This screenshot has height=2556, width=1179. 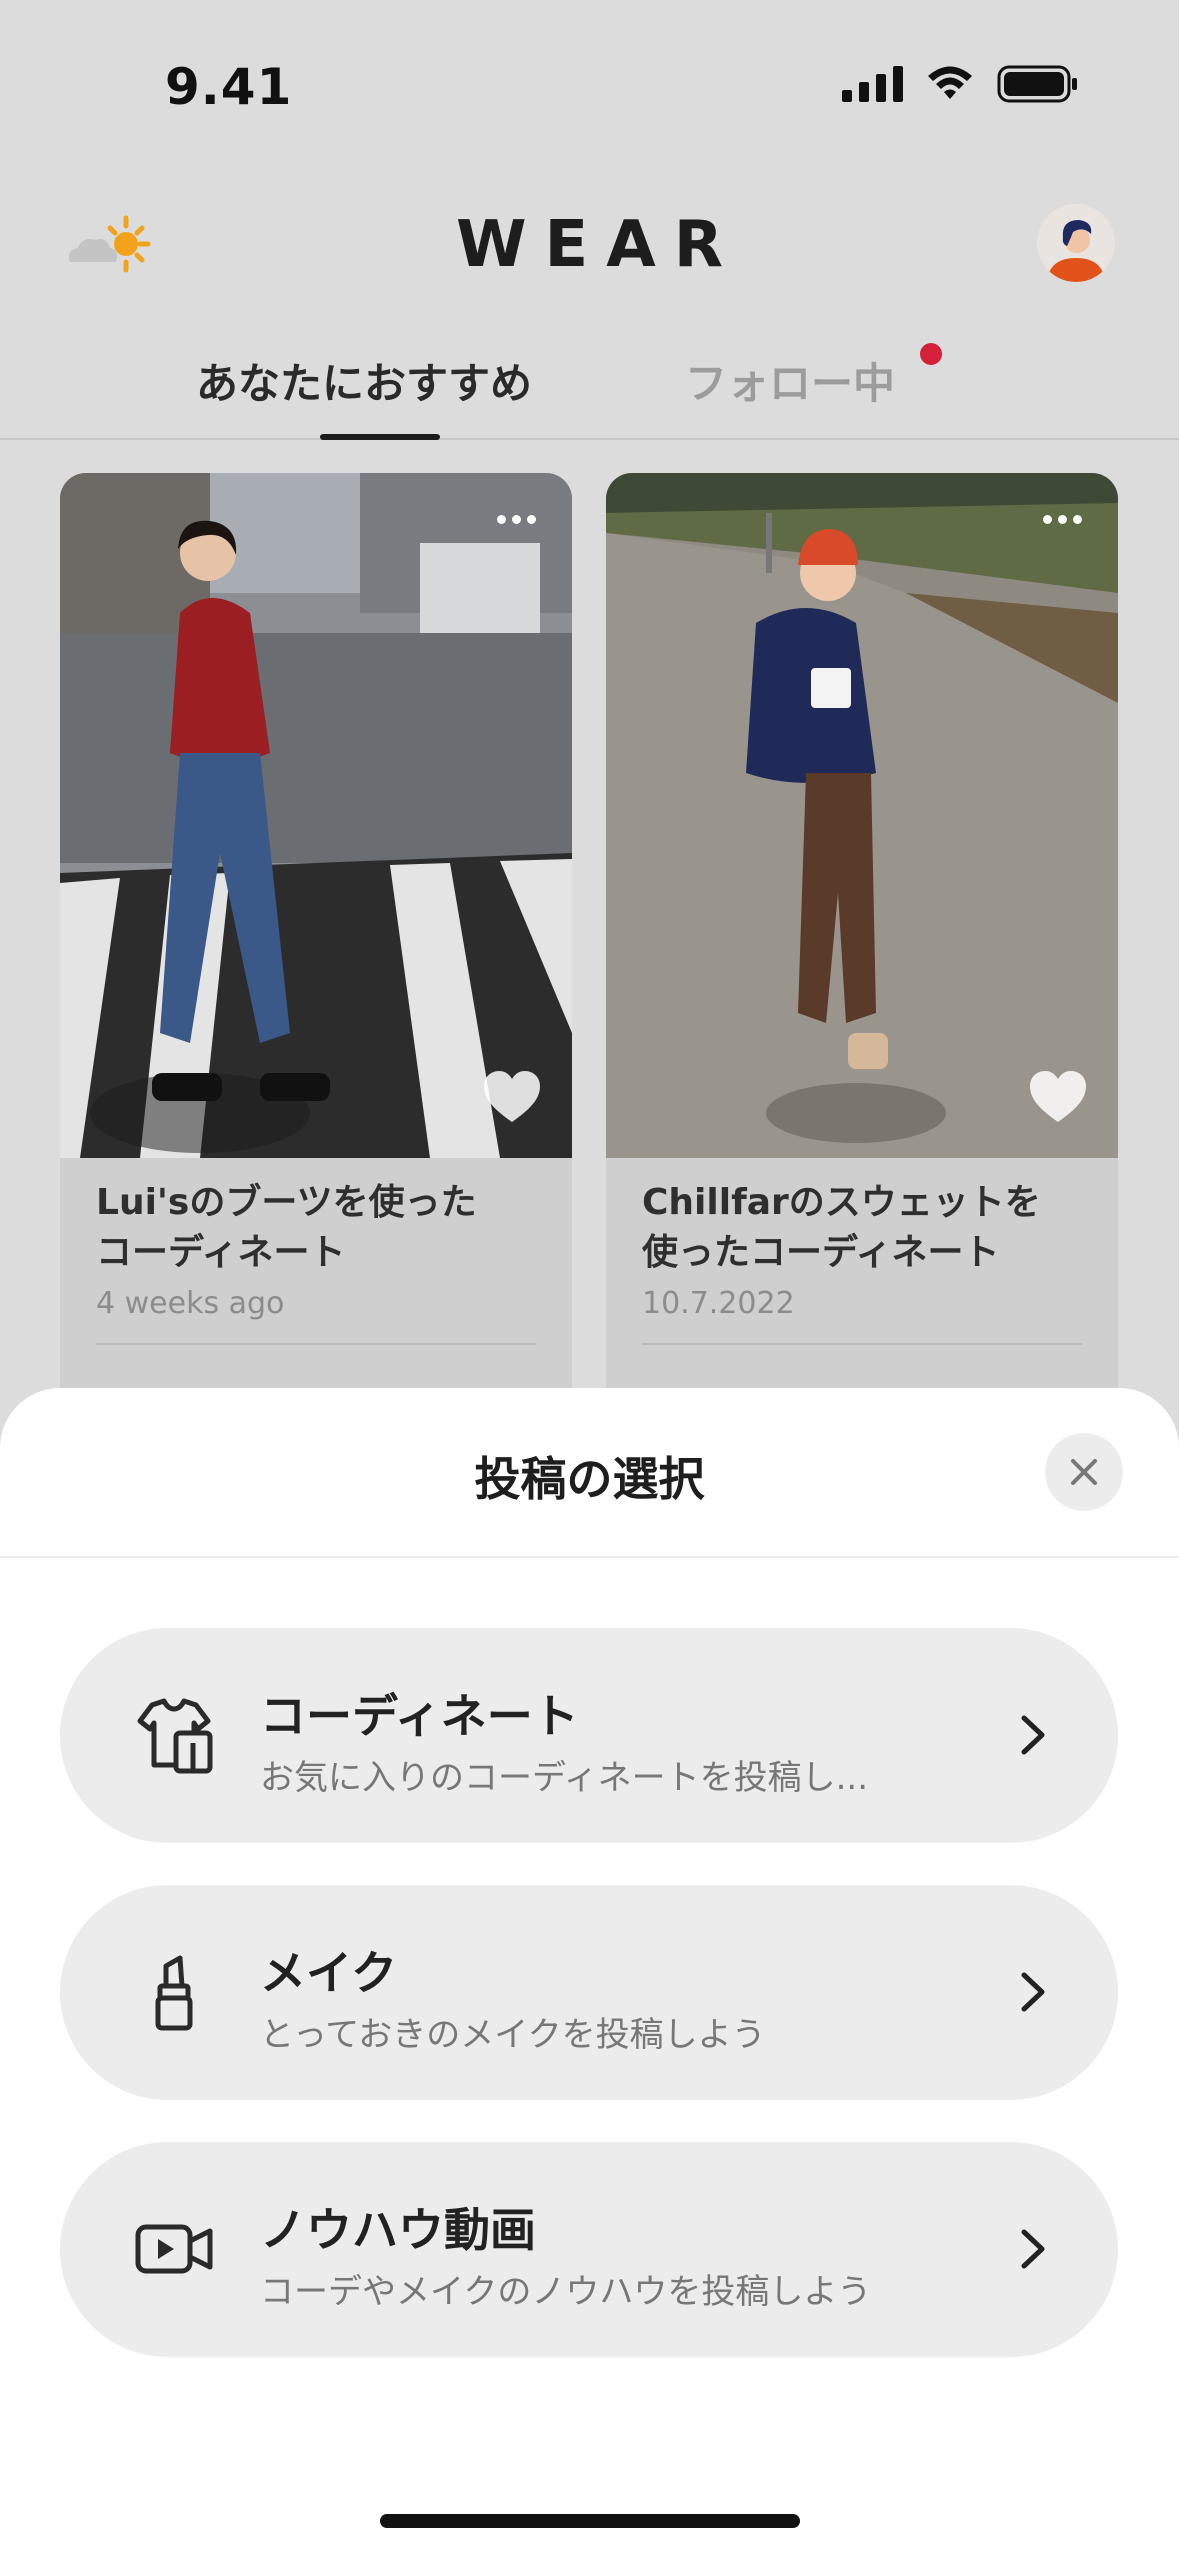 I want to click on card-body: Chillfarのスウェットを 使ったコーディネート 10.7.2022, so click(x=862, y=1261).